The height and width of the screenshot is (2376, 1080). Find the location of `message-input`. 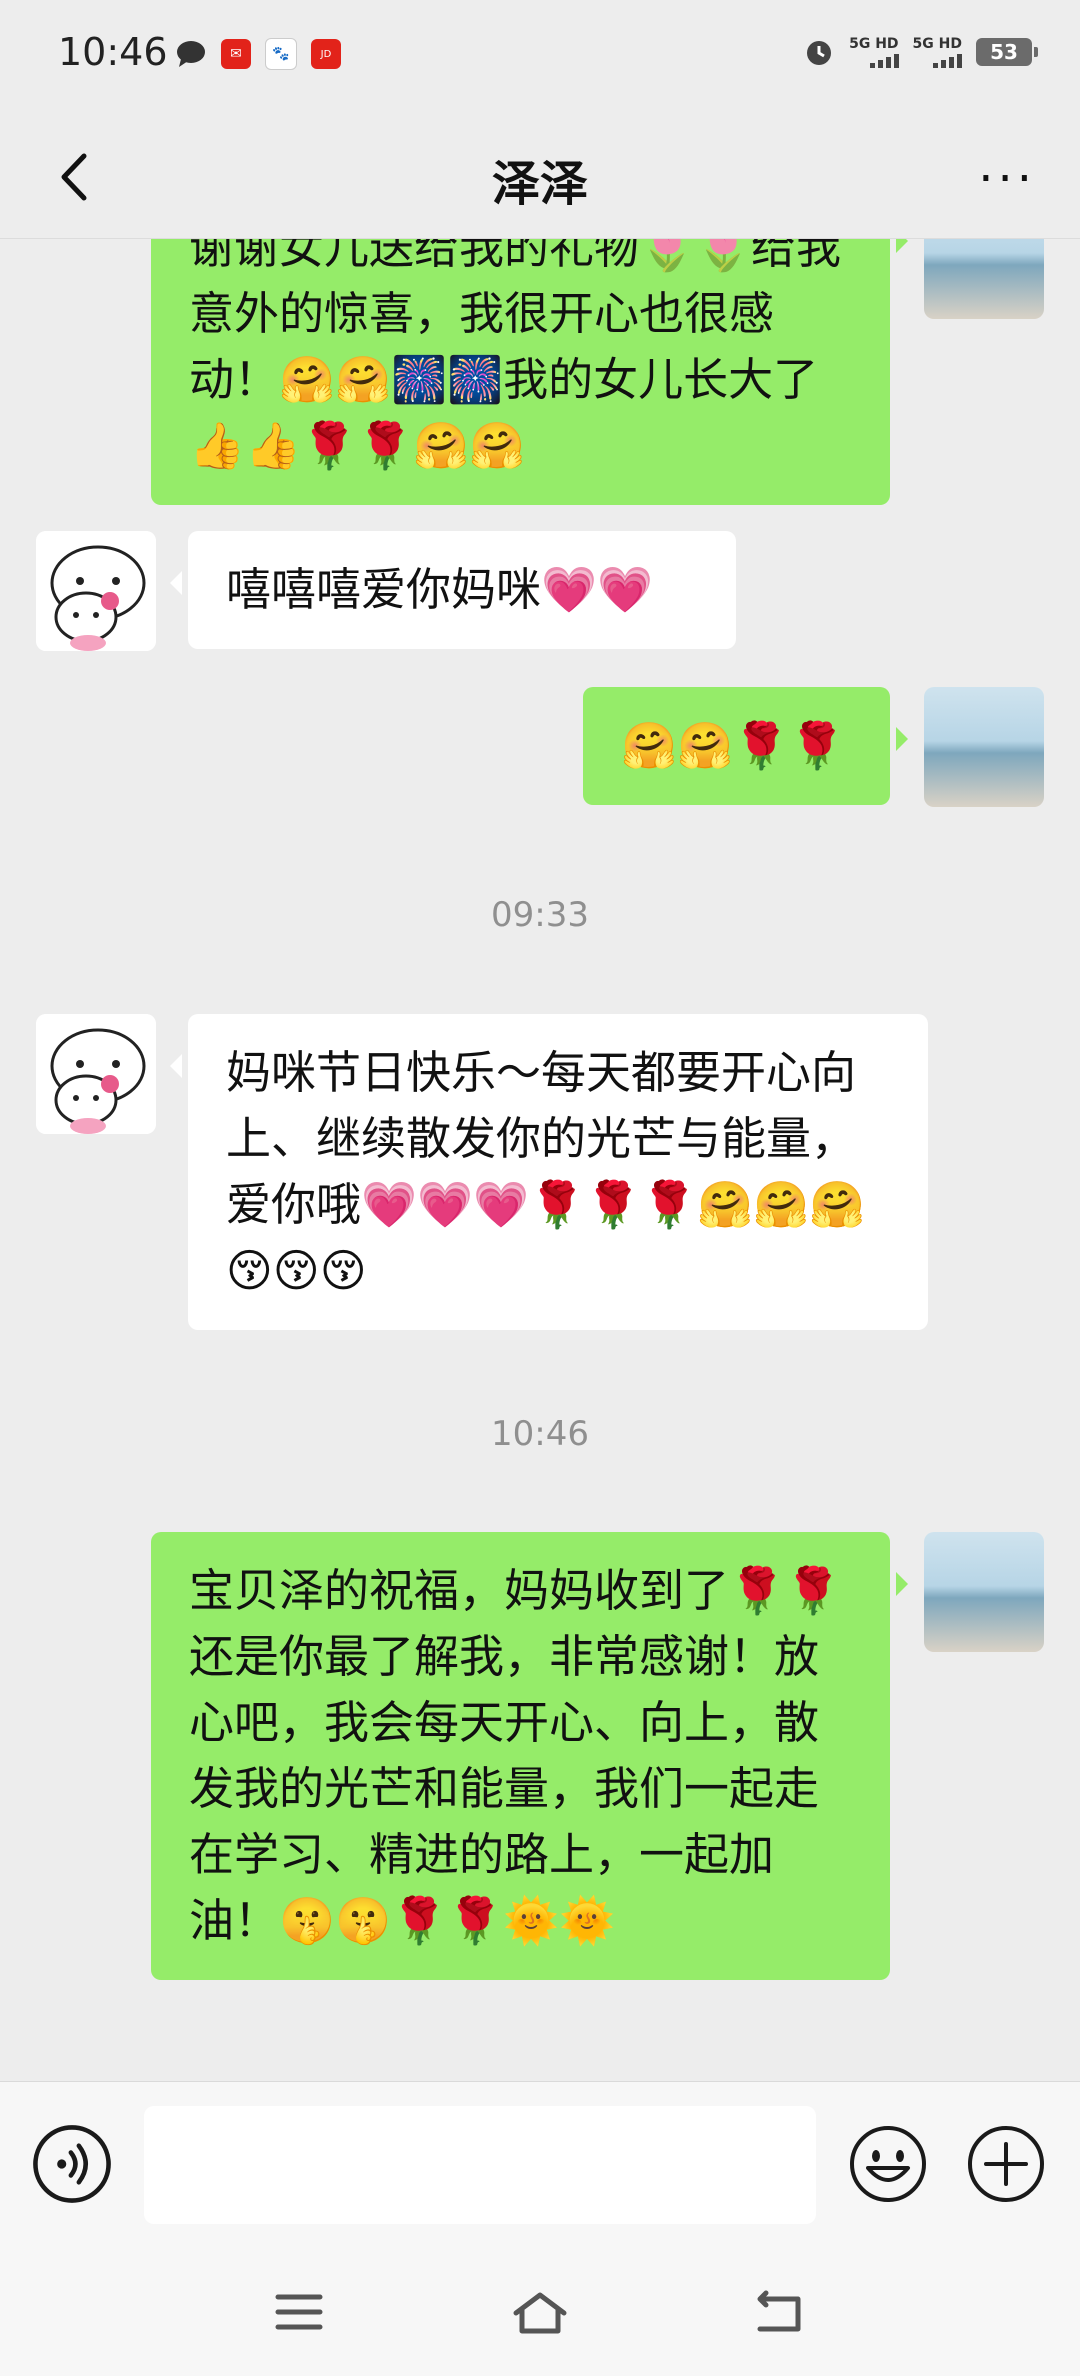

message-input is located at coordinates (480, 2165).